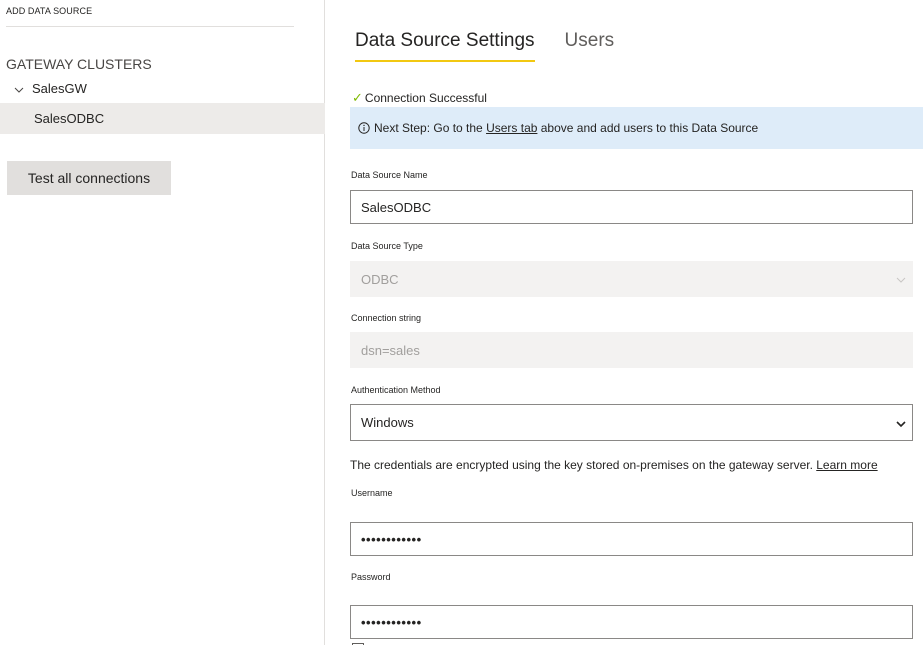 This screenshot has width=923, height=645. I want to click on checkmark-icon: ✓, so click(357, 97).